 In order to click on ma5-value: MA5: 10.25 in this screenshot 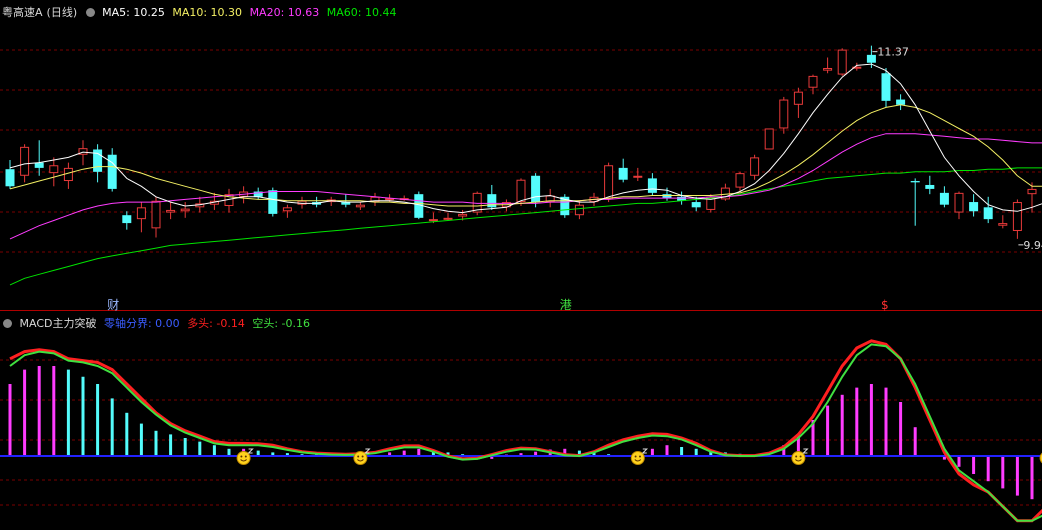, I will do `click(133, 12)`.